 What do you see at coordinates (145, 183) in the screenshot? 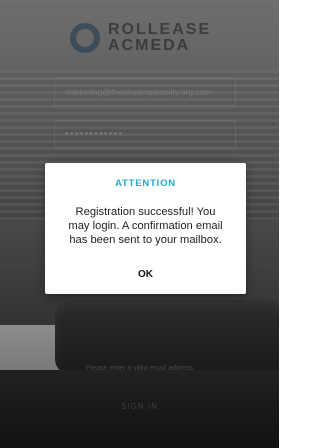
I see `dialog-title: ATTENTION` at bounding box center [145, 183].